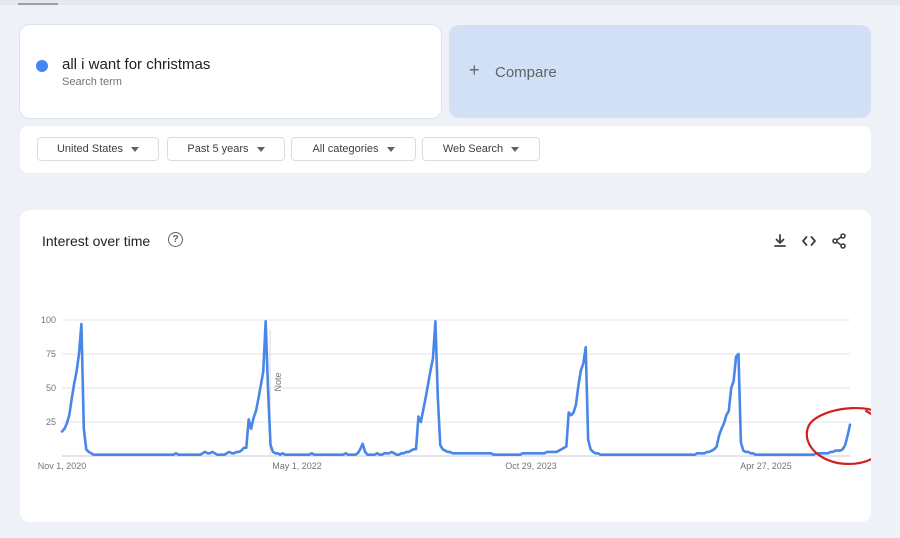 This screenshot has width=900, height=538. What do you see at coordinates (474, 70) in the screenshot?
I see `plus-icon: +` at bounding box center [474, 70].